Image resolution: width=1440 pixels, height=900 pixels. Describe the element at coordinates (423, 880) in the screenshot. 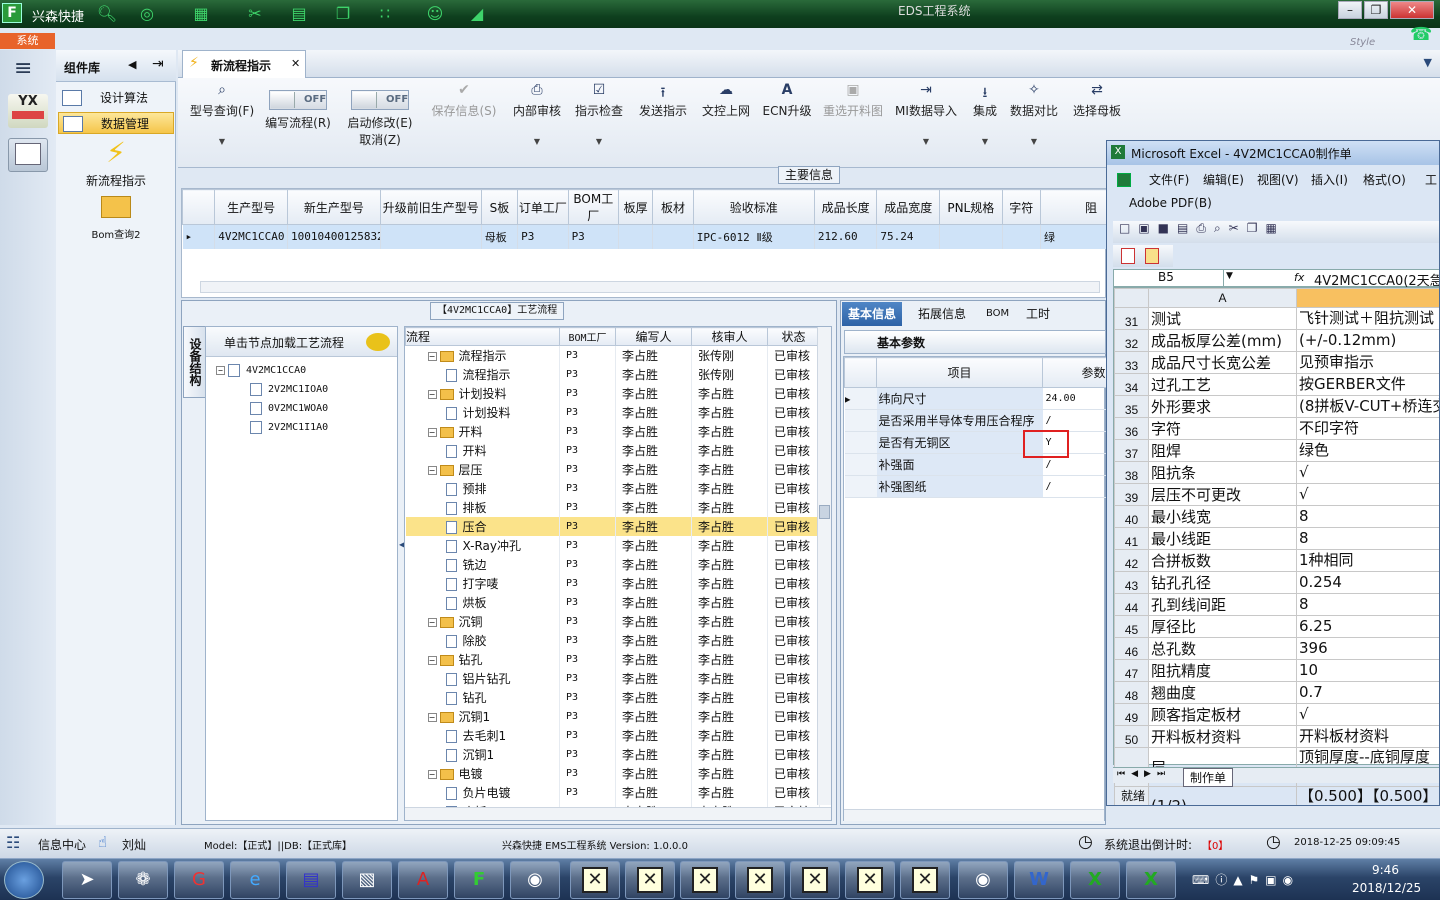

I see `taskbar-autocad-icon: A` at that location.